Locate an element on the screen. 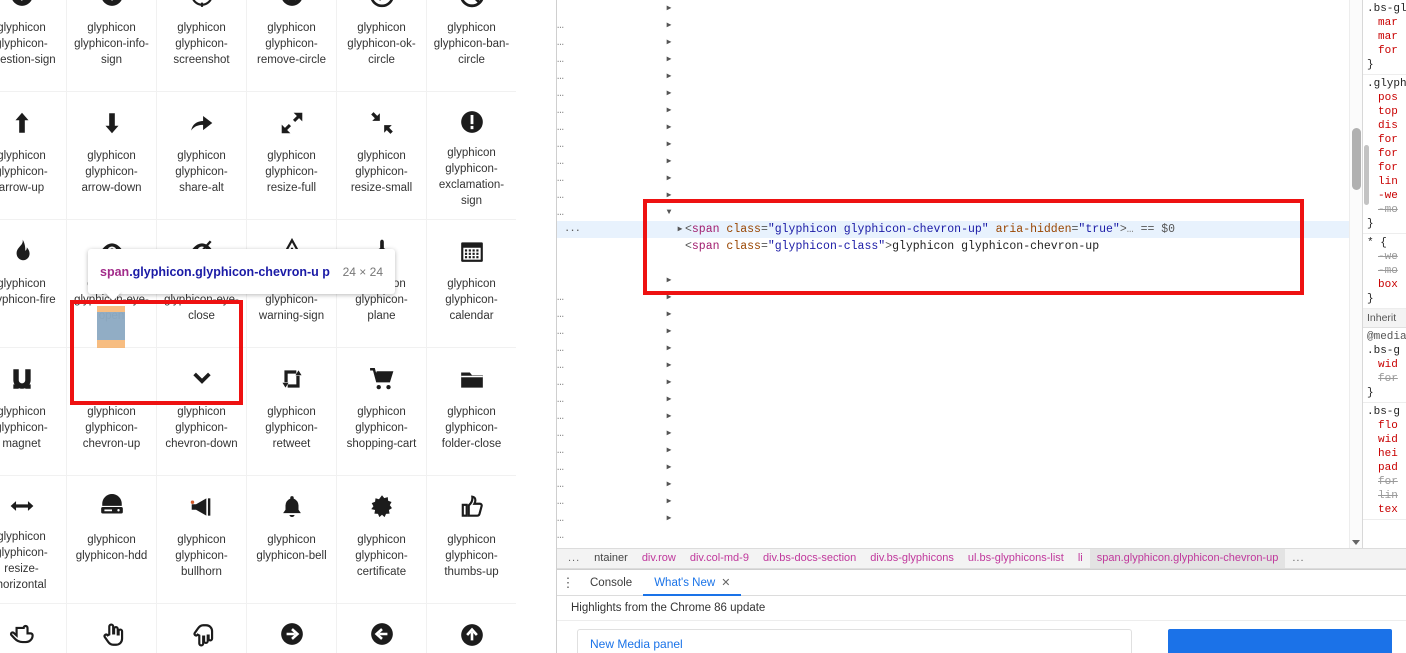  glyph-cell: glyphicon glyphicon-shopping-cart is located at coordinates (382, 412).